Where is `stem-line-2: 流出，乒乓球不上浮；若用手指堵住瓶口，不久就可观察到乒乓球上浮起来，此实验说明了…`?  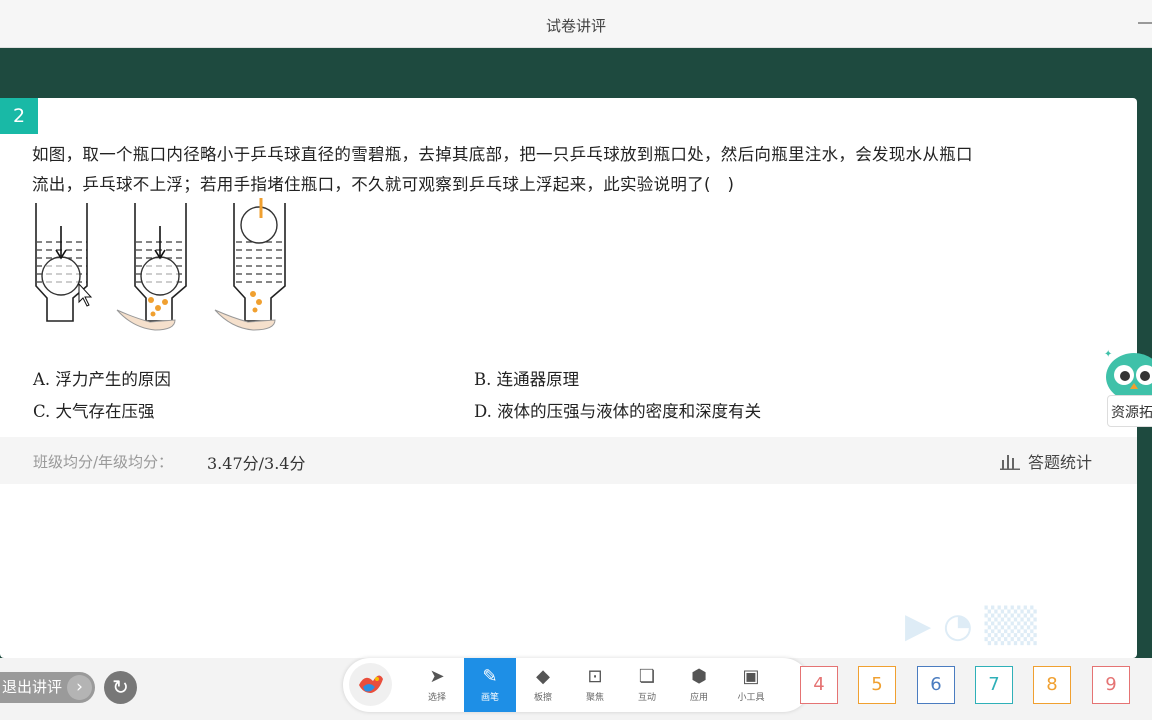 stem-line-2: 流出，乒乓球不上浮；若用手指堵住瓶口，不久就可观察到乒乓球上浮起来，此实验说明了… is located at coordinates (383, 184).